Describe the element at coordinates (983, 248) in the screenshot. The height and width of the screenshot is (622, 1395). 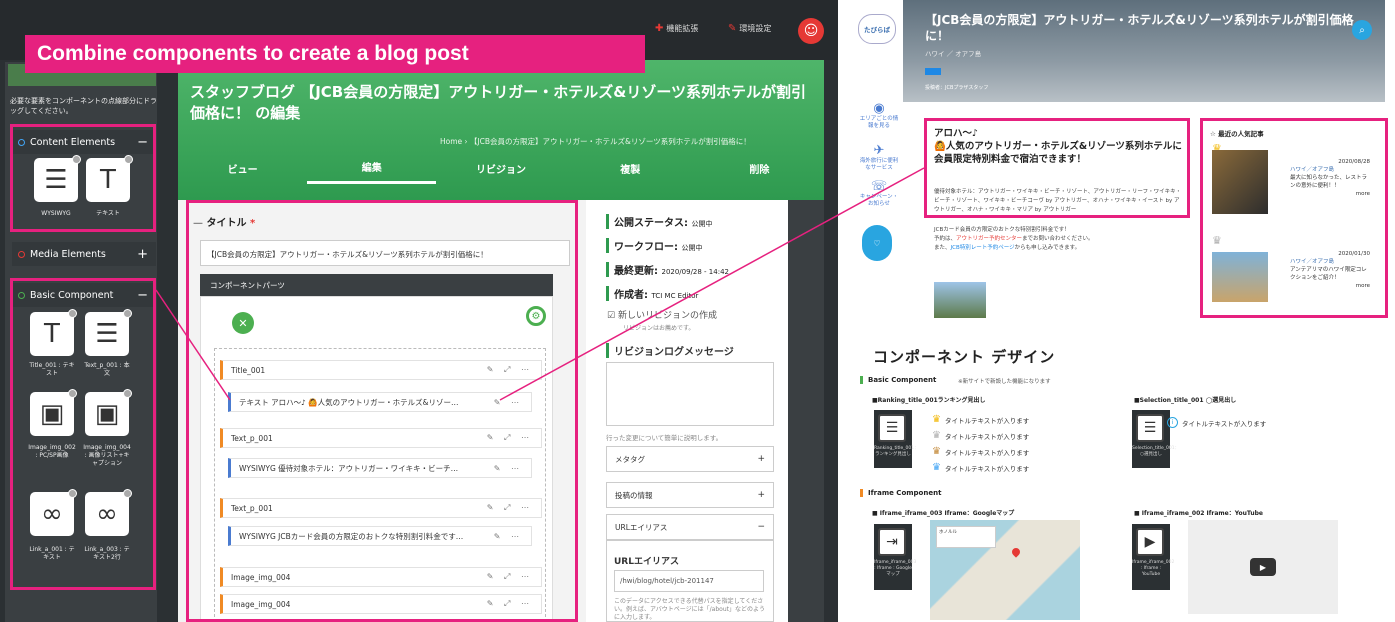
I see `special-rate-link: JCB特別レート予約ページ` at that location.